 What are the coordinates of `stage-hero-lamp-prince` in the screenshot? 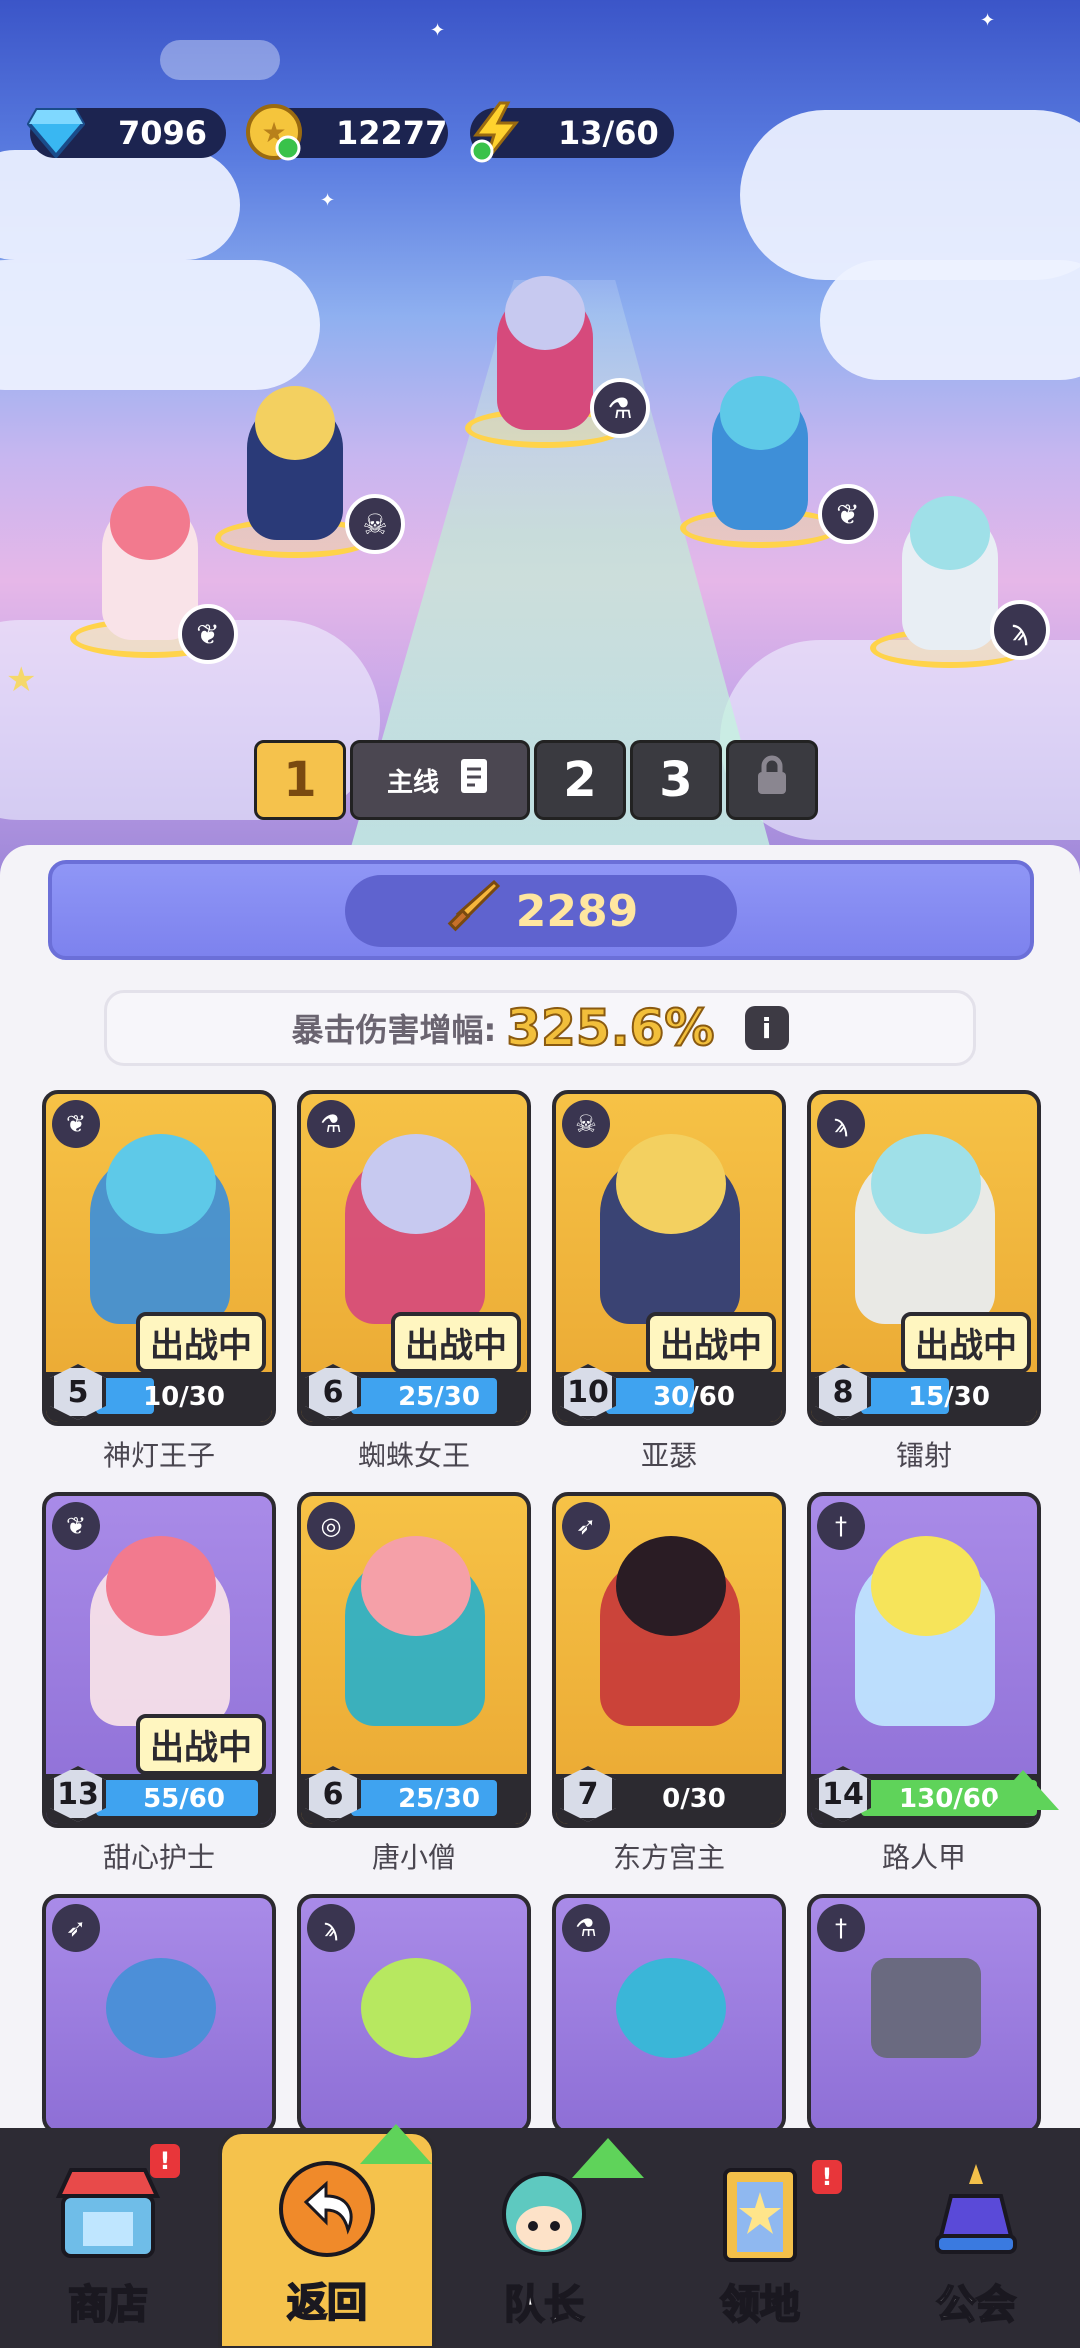 It's located at (760, 459).